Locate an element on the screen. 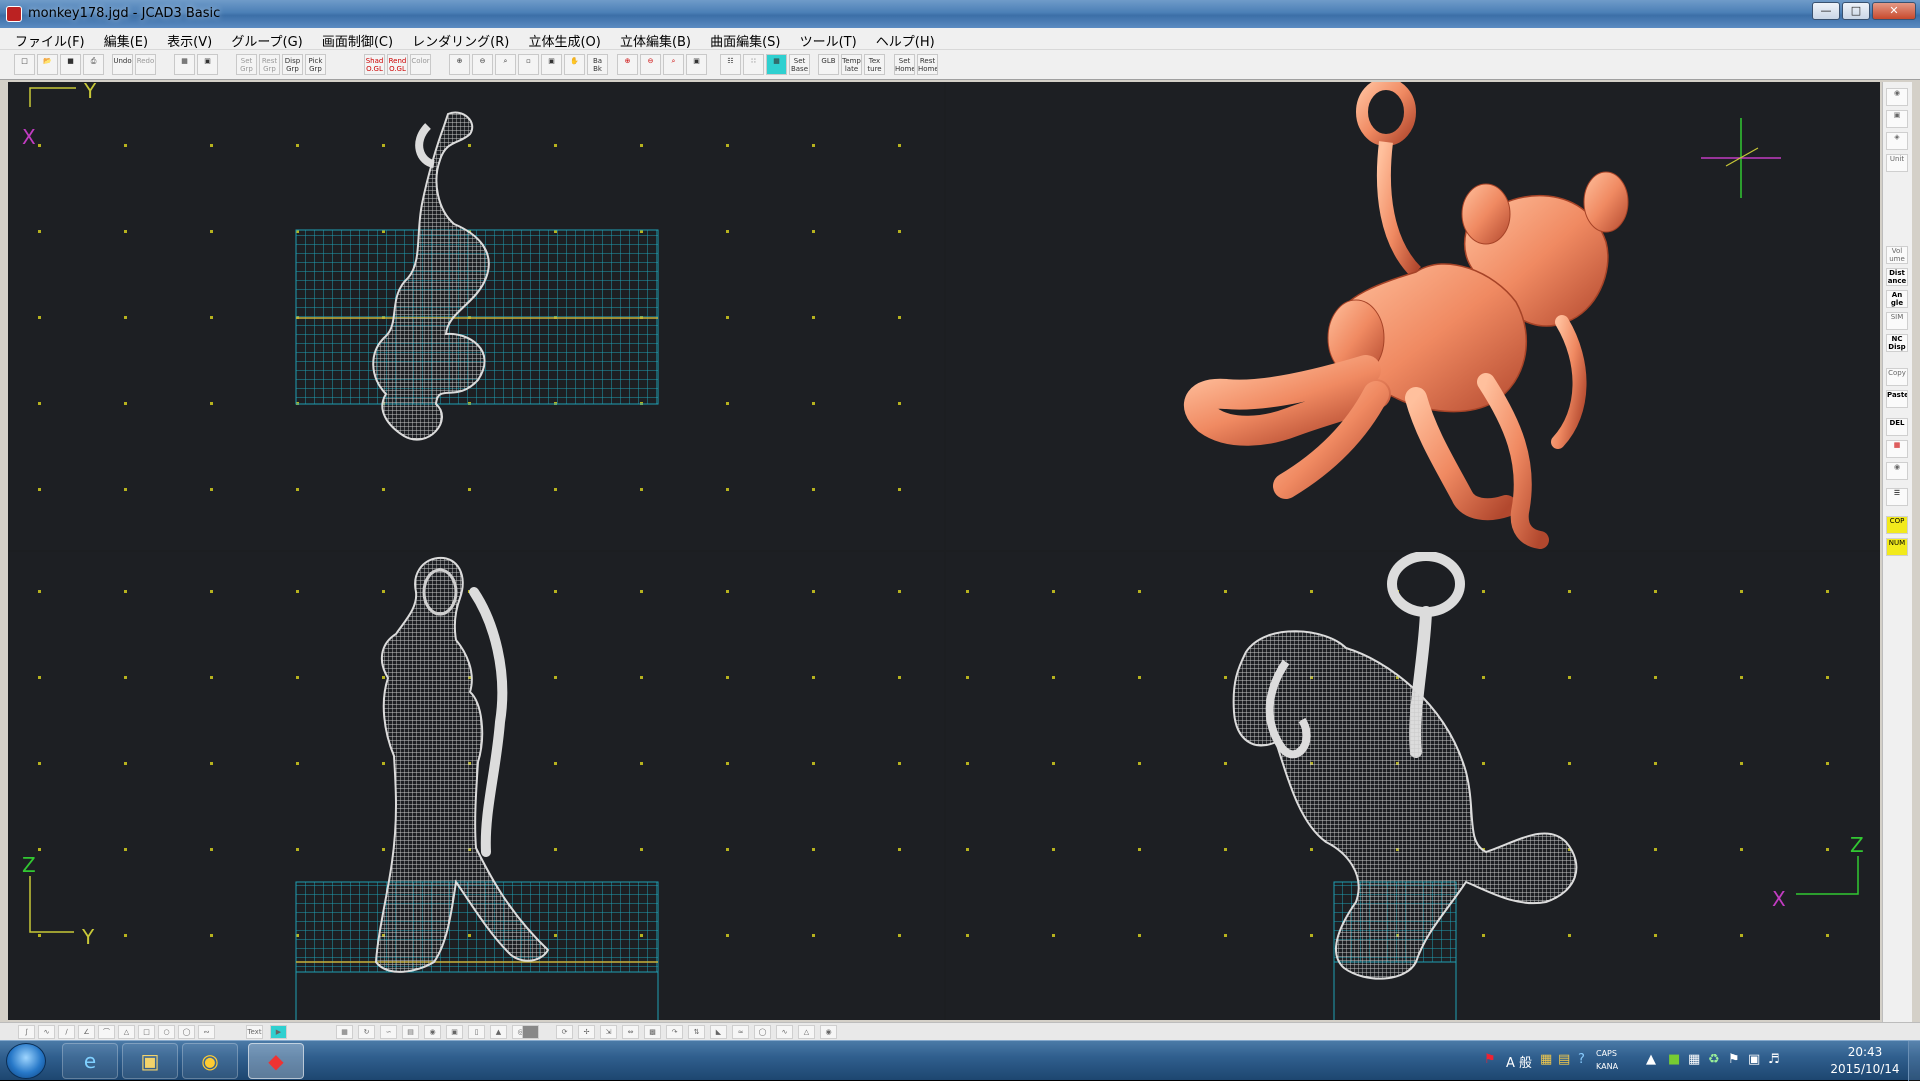 The height and width of the screenshot is (1081, 1920). delete-button: DEL is located at coordinates (1897, 427).